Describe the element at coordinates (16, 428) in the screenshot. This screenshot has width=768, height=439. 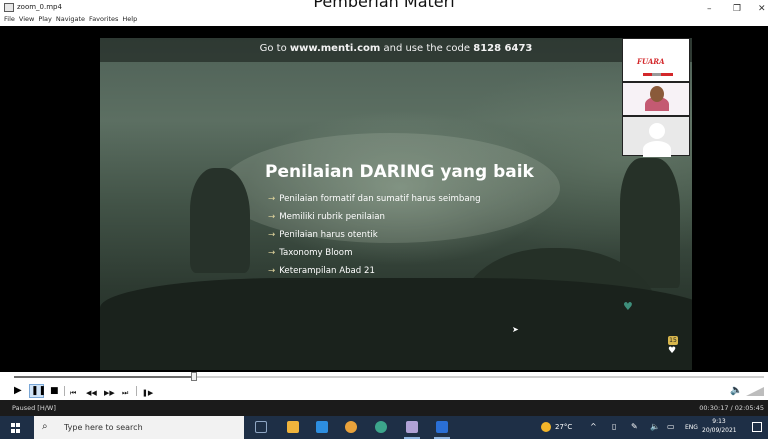
I see `windows-start-icon` at that location.